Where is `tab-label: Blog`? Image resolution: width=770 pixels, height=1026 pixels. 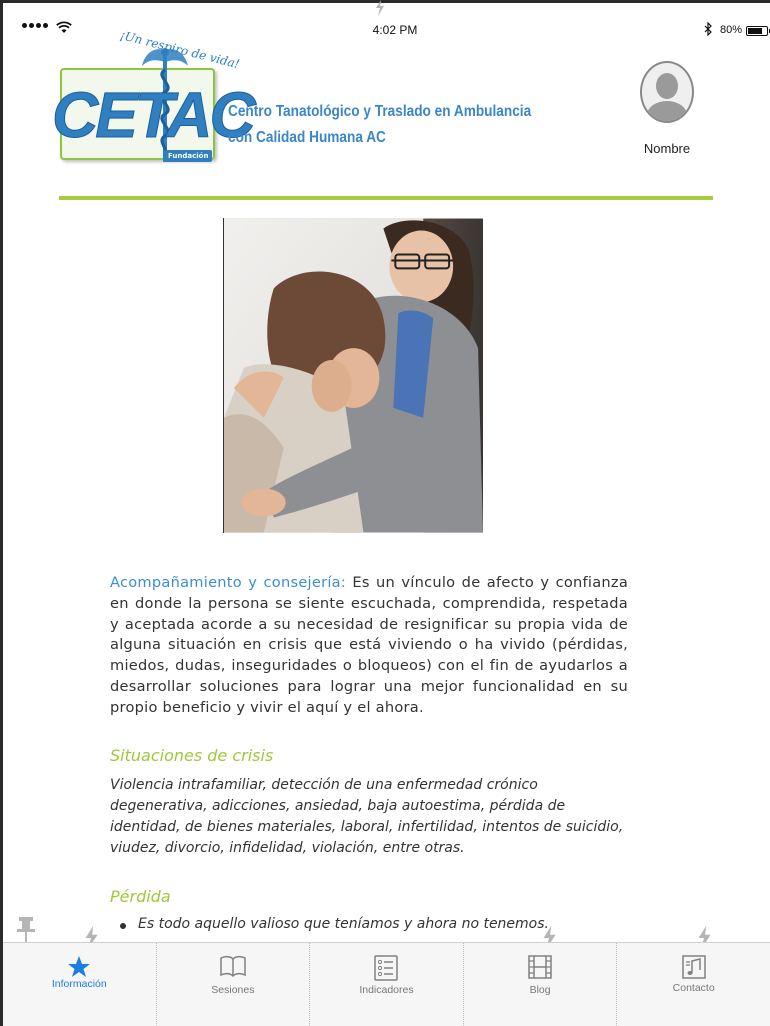 tab-label: Blog is located at coordinates (540, 990).